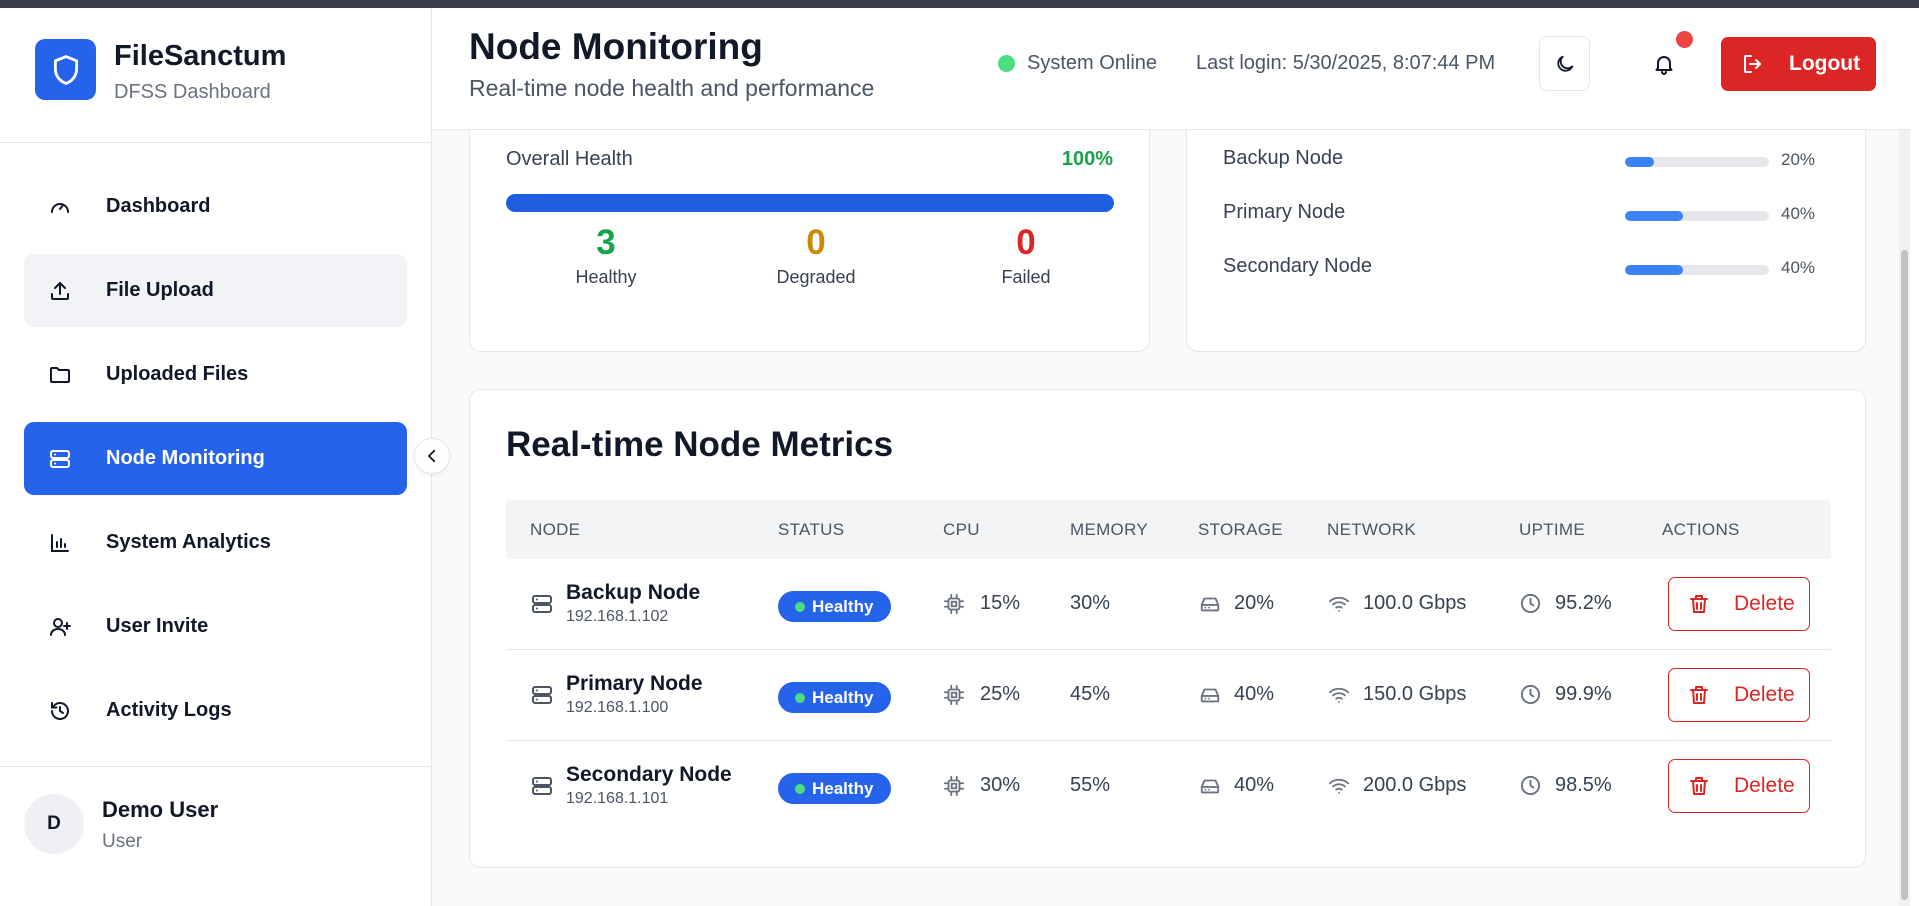  Describe the element at coordinates (1764, 603) in the screenshot. I see `delete-label: Delete` at that location.